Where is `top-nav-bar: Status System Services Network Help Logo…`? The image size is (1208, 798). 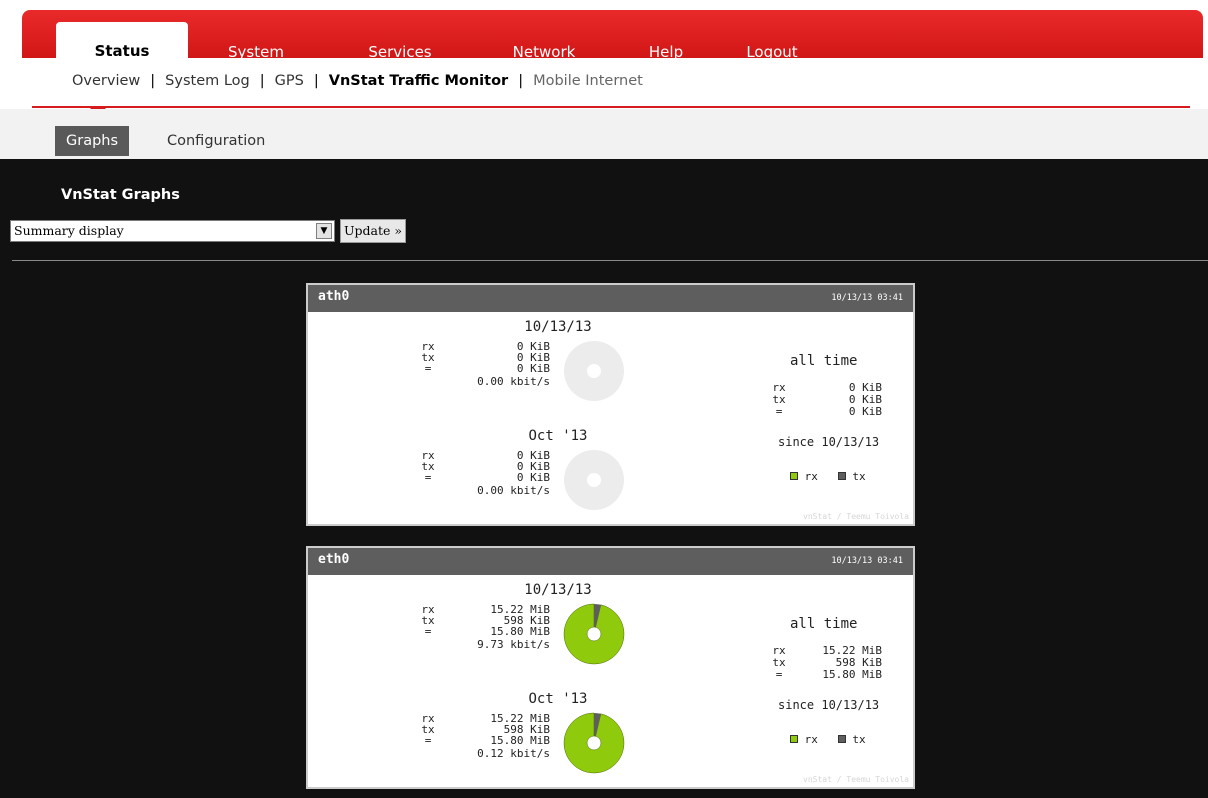 top-nav-bar: Status System Services Network Help Logo… is located at coordinates (612, 39).